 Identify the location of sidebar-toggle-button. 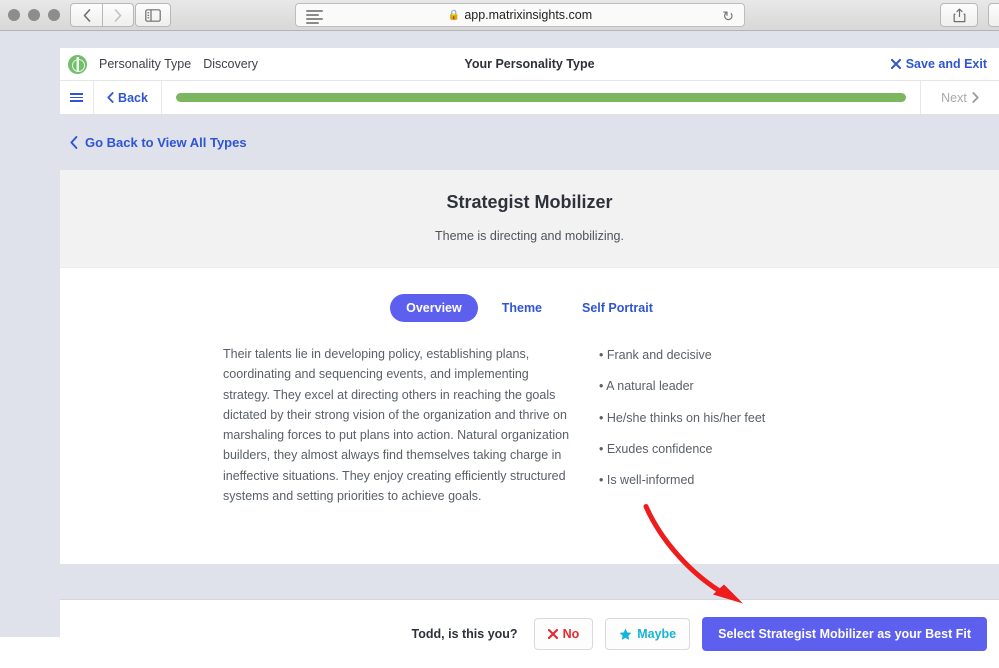
(153, 15).